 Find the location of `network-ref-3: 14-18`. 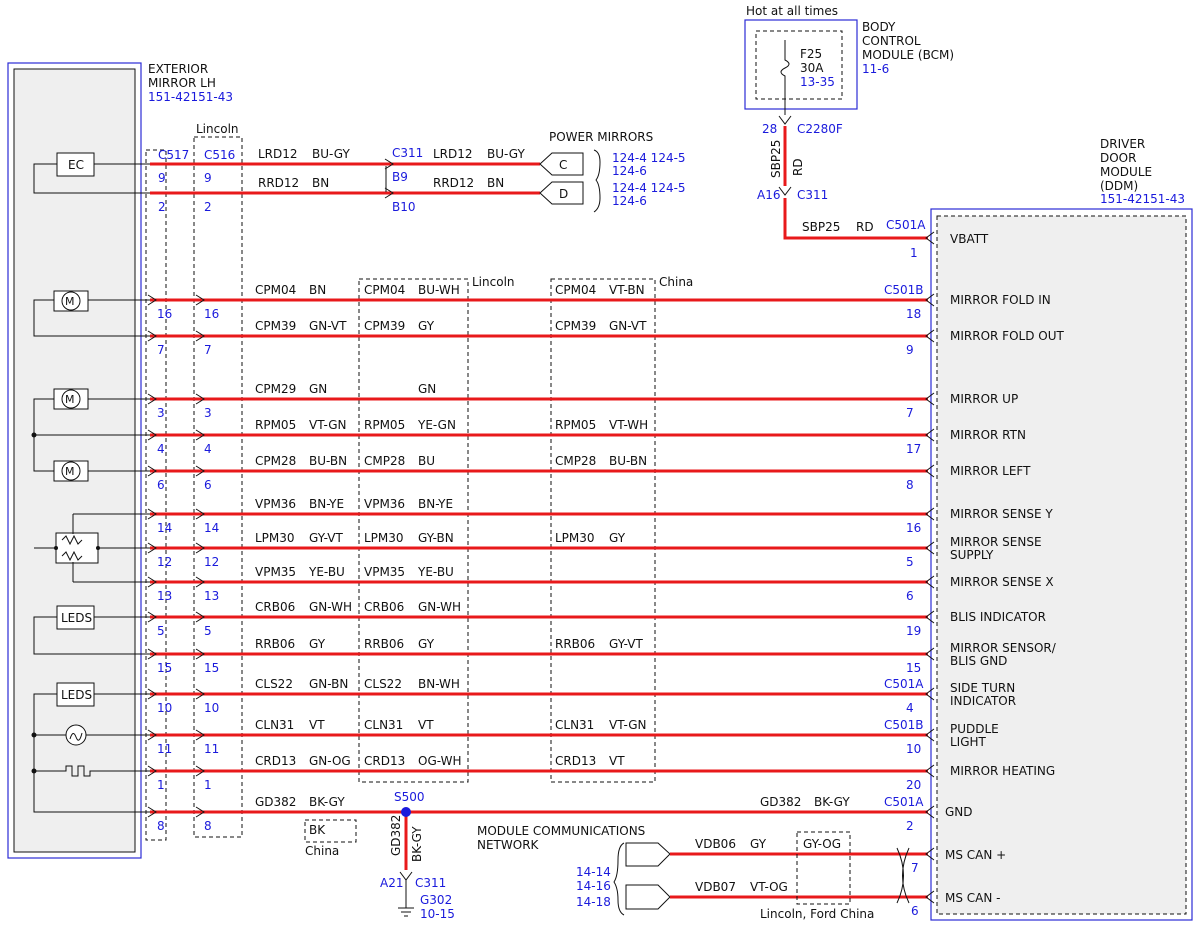

network-ref-3: 14-18 is located at coordinates (593, 902).